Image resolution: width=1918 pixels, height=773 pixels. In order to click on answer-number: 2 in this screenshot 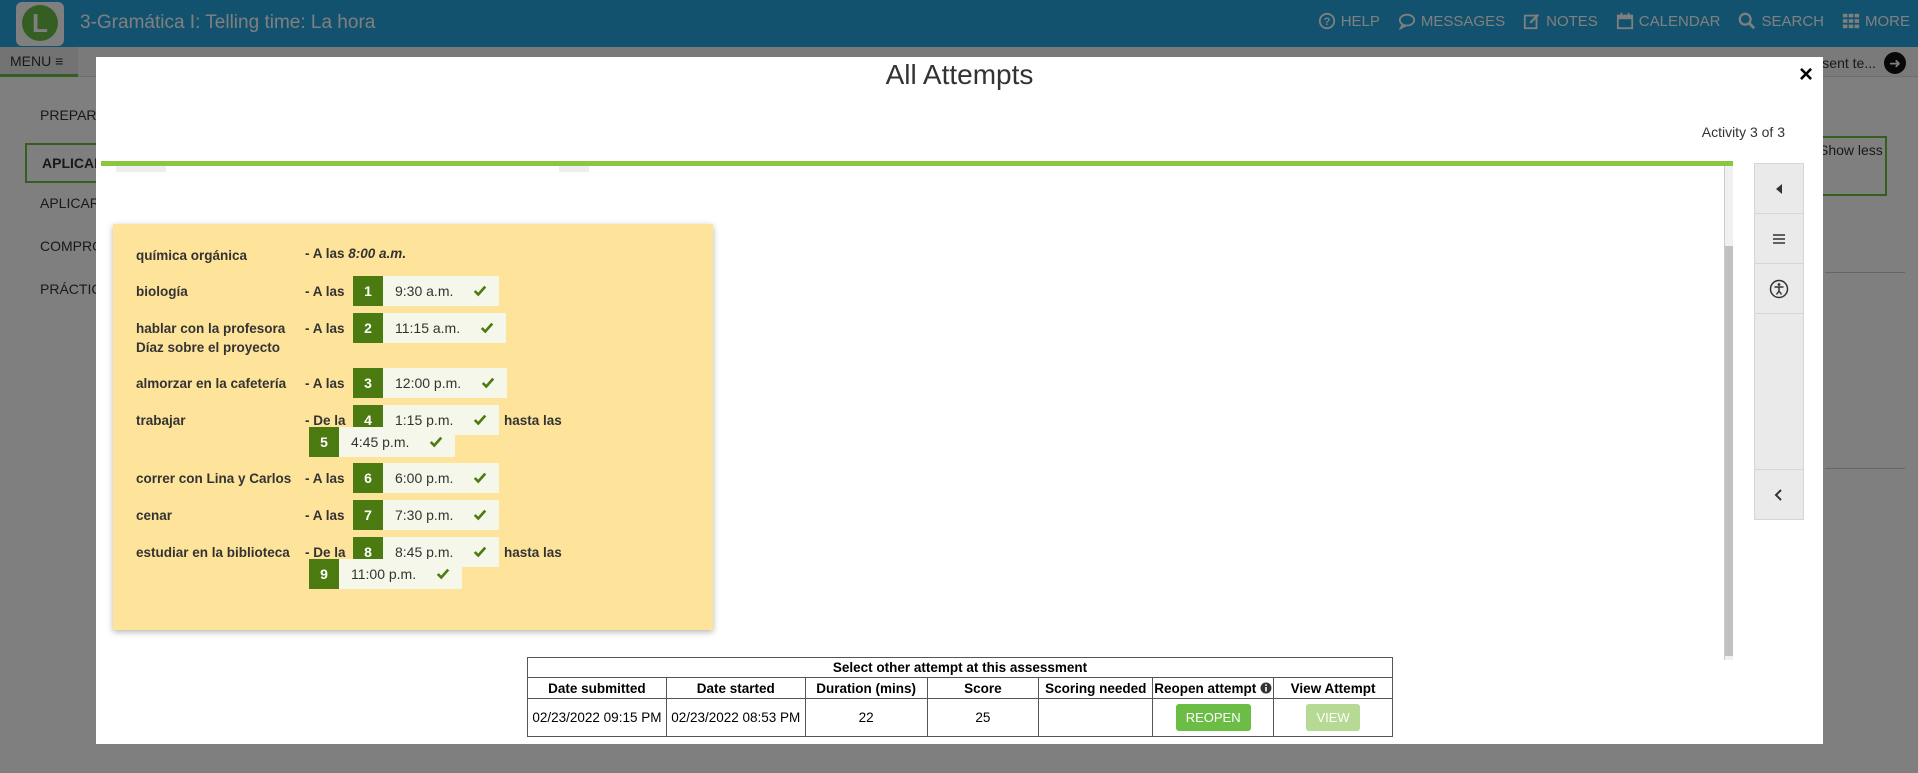, I will do `click(368, 328)`.